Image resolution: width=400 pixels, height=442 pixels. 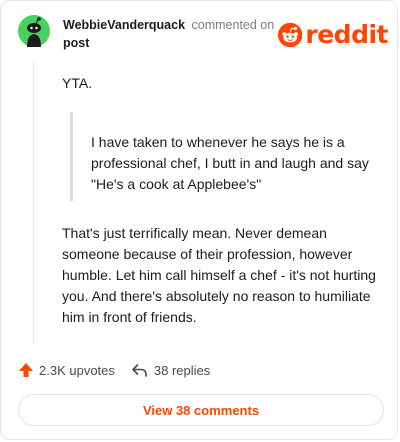 I want to click on upvote-button: 2.3K upvotes, so click(x=66, y=370).